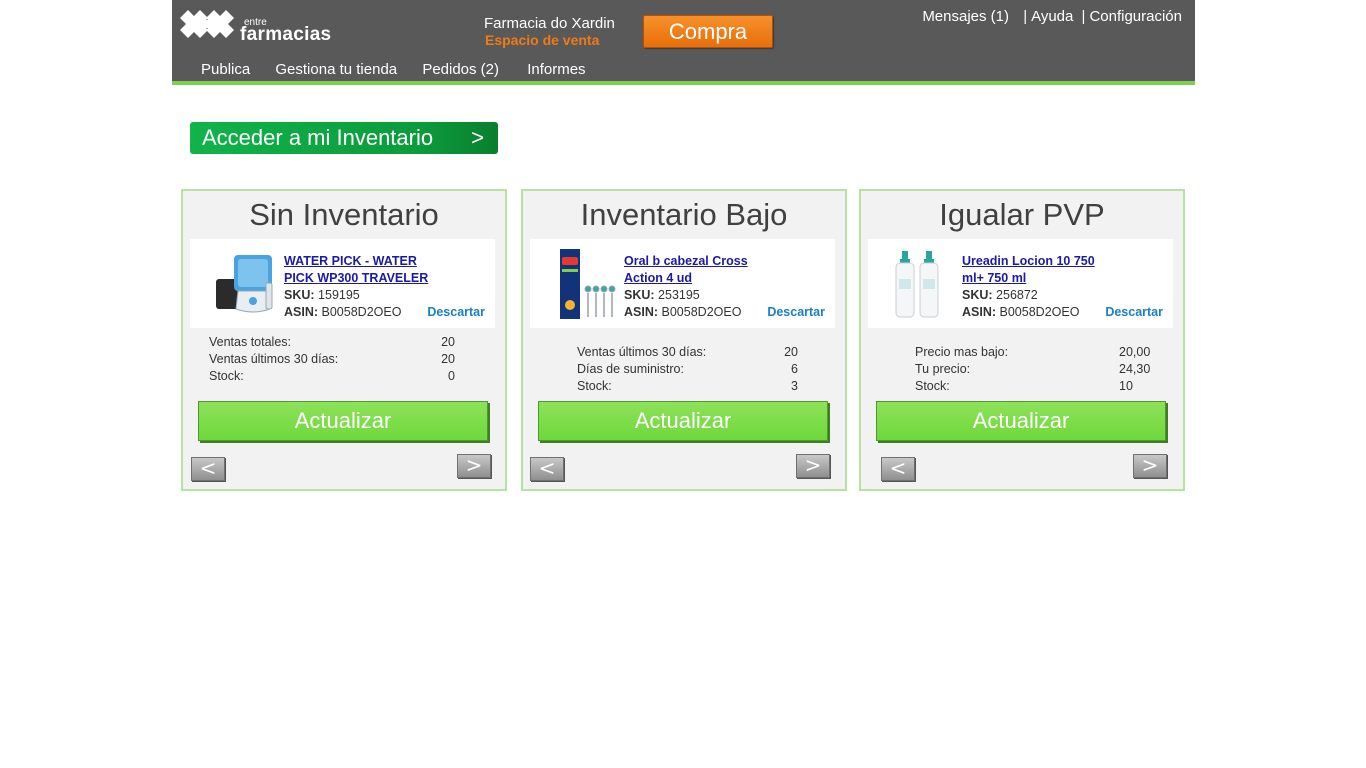 The width and height of the screenshot is (1366, 768). I want to click on stat-value: 20,00, so click(1135, 352).